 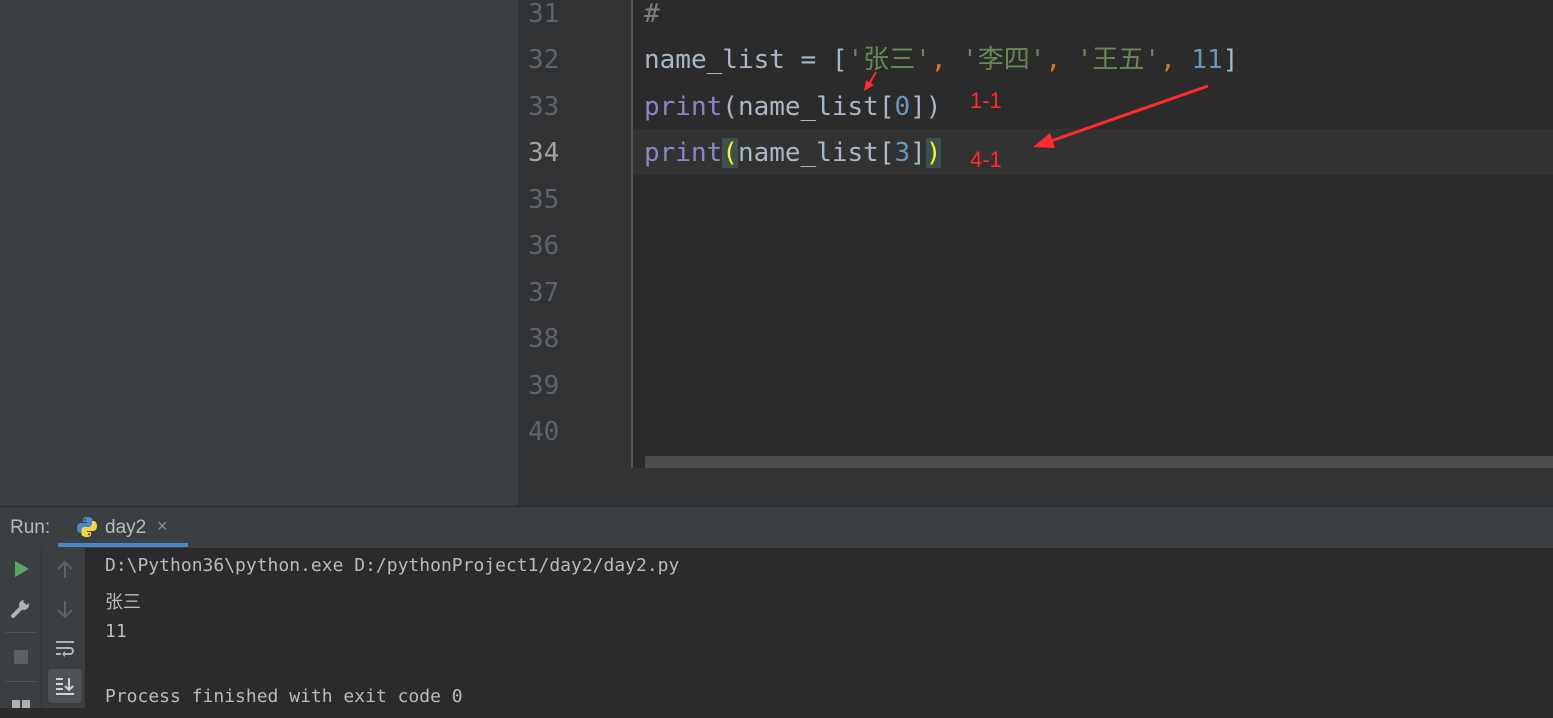 What do you see at coordinates (21, 706) in the screenshot?
I see `layout-icon` at bounding box center [21, 706].